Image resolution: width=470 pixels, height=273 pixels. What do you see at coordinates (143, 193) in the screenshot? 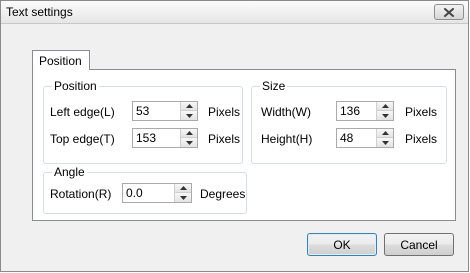
I see `rotation-input` at bounding box center [143, 193].